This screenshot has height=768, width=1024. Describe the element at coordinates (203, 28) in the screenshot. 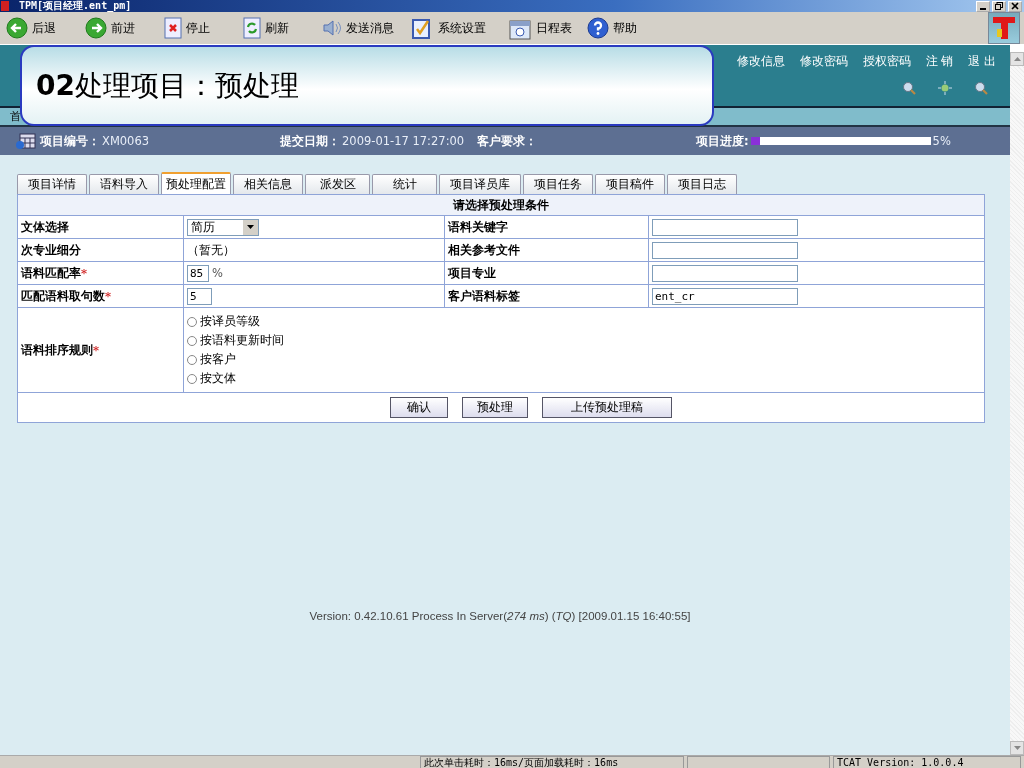

I see `stop-button: 停止` at that location.